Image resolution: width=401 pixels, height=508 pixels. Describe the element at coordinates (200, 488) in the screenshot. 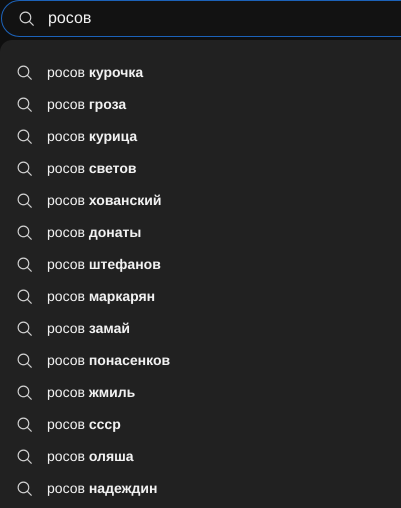

I see `suggestion-item: росов надеждин` at that location.